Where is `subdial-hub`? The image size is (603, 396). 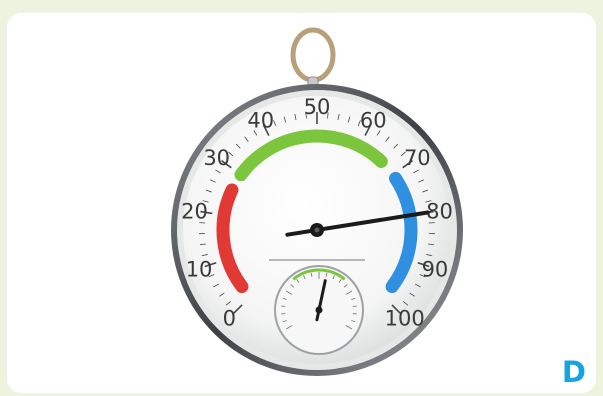
subdial-hub is located at coordinates (319, 310).